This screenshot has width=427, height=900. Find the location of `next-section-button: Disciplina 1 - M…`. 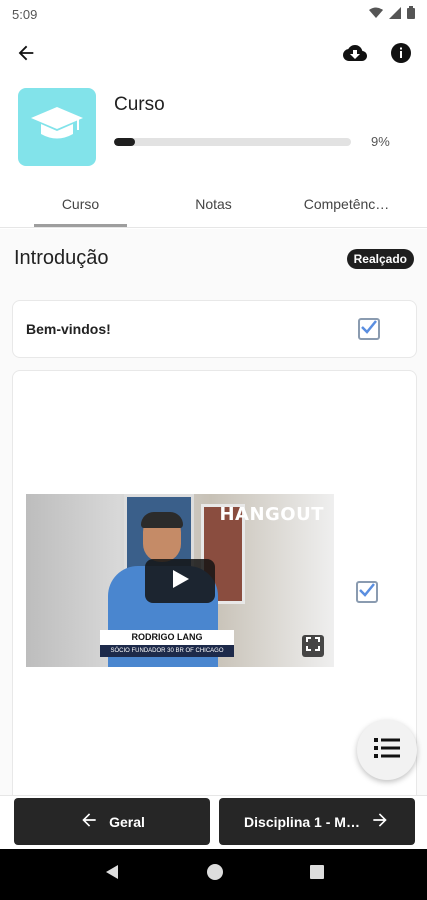

next-section-button: Disciplina 1 - M… is located at coordinates (317, 821).